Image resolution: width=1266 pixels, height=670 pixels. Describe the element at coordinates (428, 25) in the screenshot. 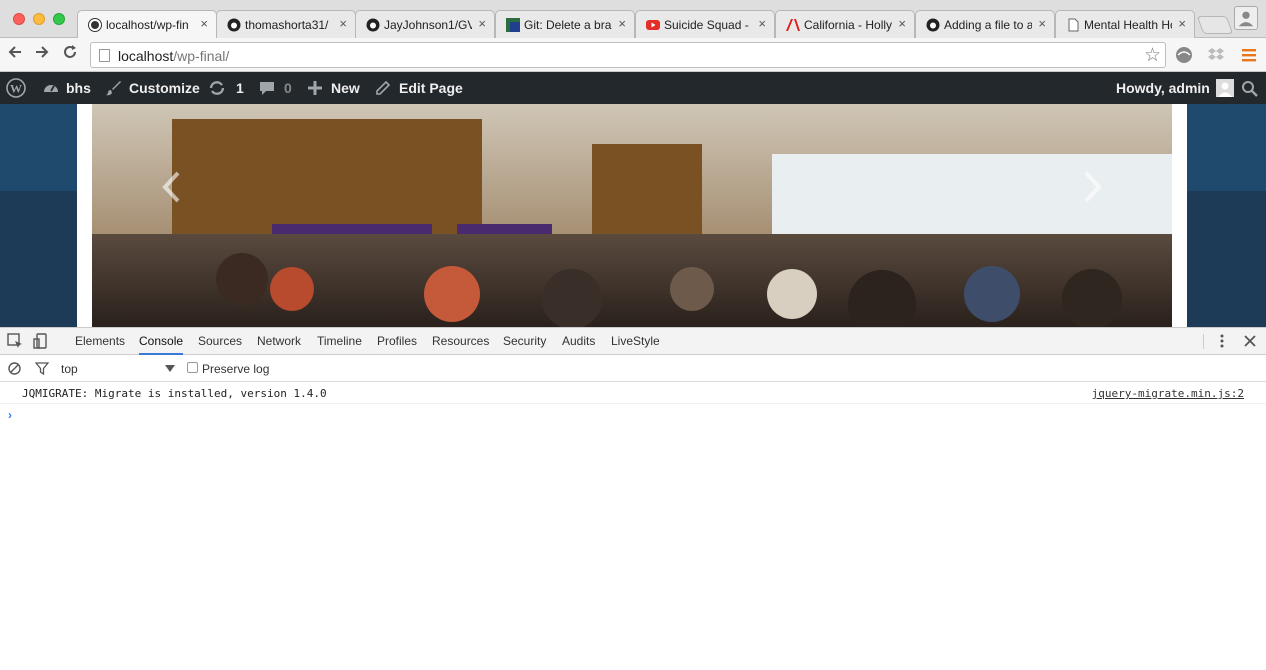

I see `tab-title: JayJohnson1/GV` at that location.